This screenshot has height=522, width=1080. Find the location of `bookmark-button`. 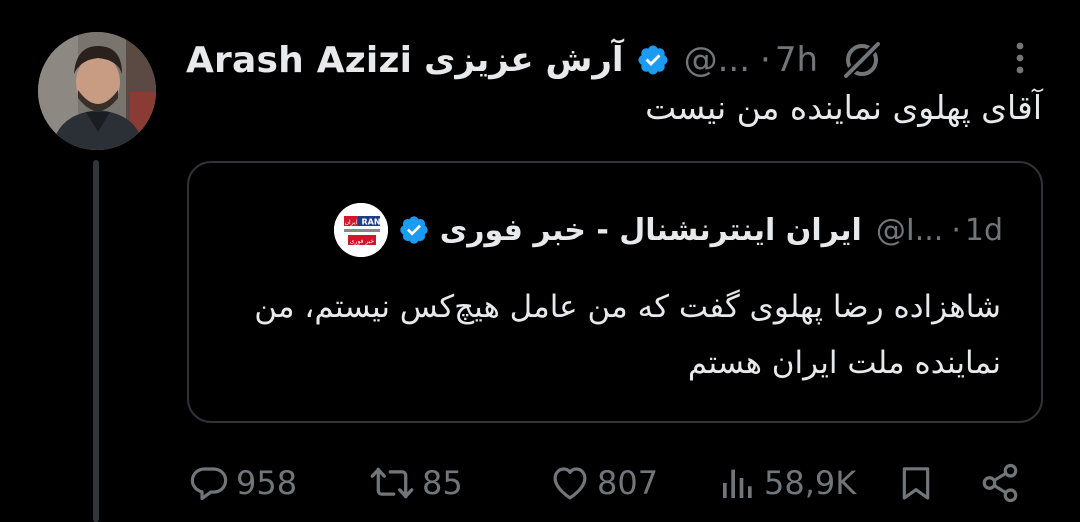

bookmark-button is located at coordinates (916, 483).